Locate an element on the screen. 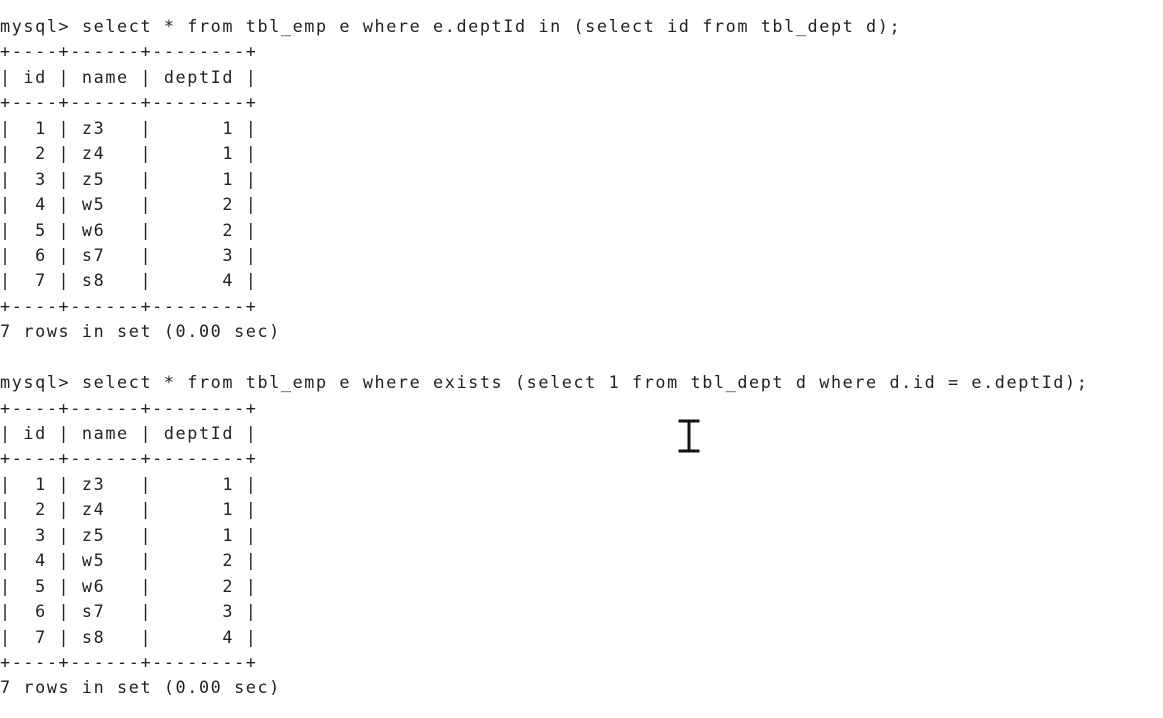 Image resolution: width=1163 pixels, height=718 pixels. text-cursor-icon is located at coordinates (689, 436).